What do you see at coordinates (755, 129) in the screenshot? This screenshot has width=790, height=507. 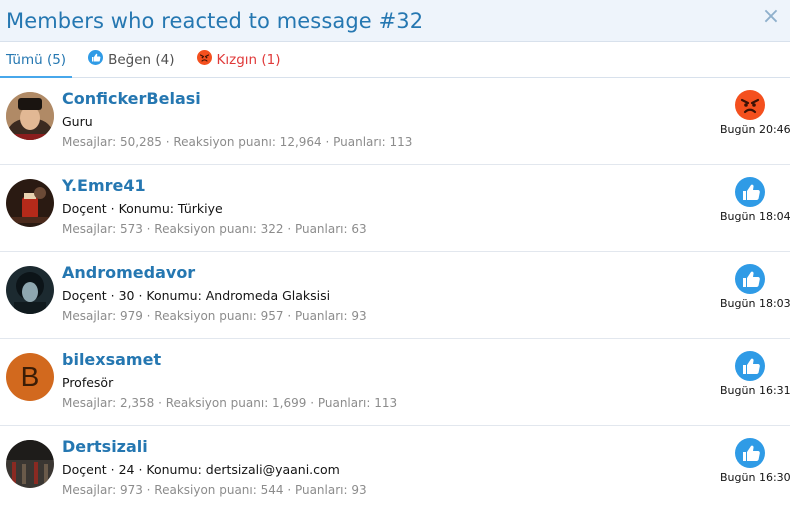 I see `reaction-time: Bugün 20:46` at bounding box center [755, 129].